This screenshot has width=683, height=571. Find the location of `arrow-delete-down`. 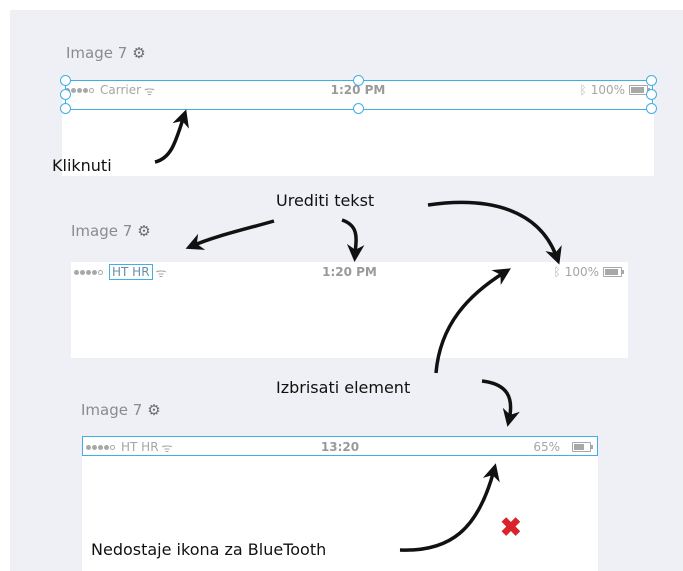

arrow-delete-down is located at coordinates (500, 403).